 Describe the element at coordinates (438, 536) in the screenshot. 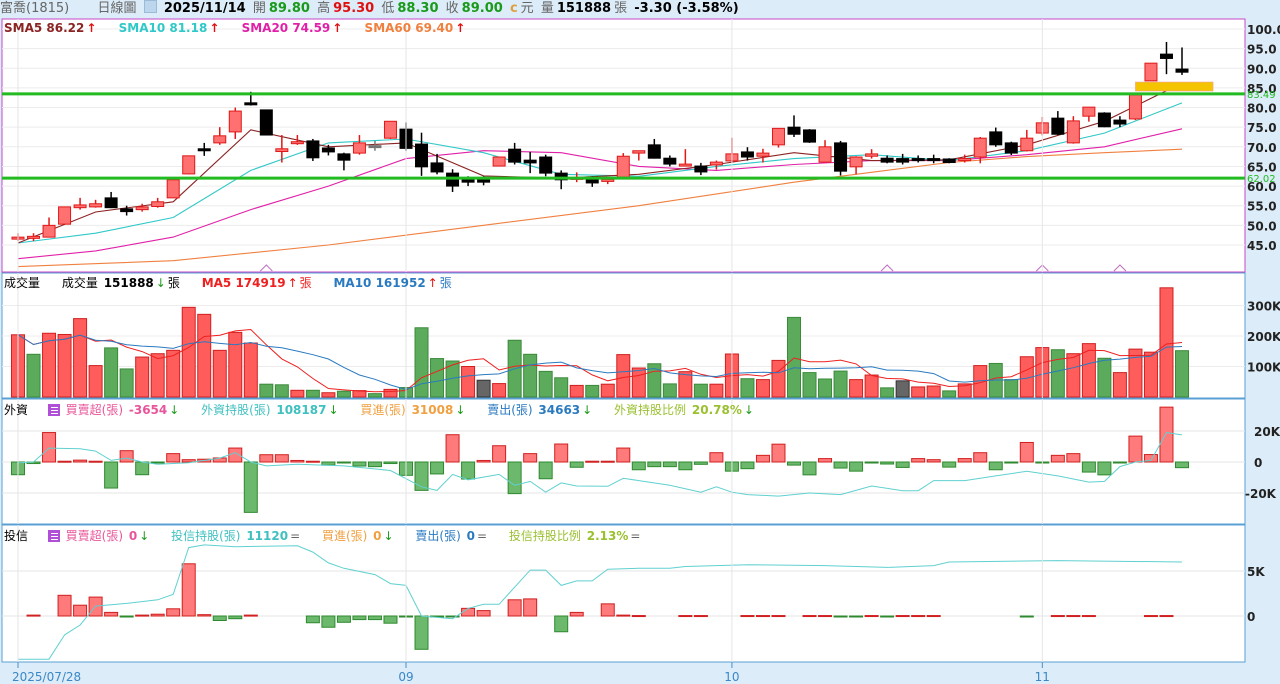

I see `trust-sell-label: 賣出(張)` at that location.